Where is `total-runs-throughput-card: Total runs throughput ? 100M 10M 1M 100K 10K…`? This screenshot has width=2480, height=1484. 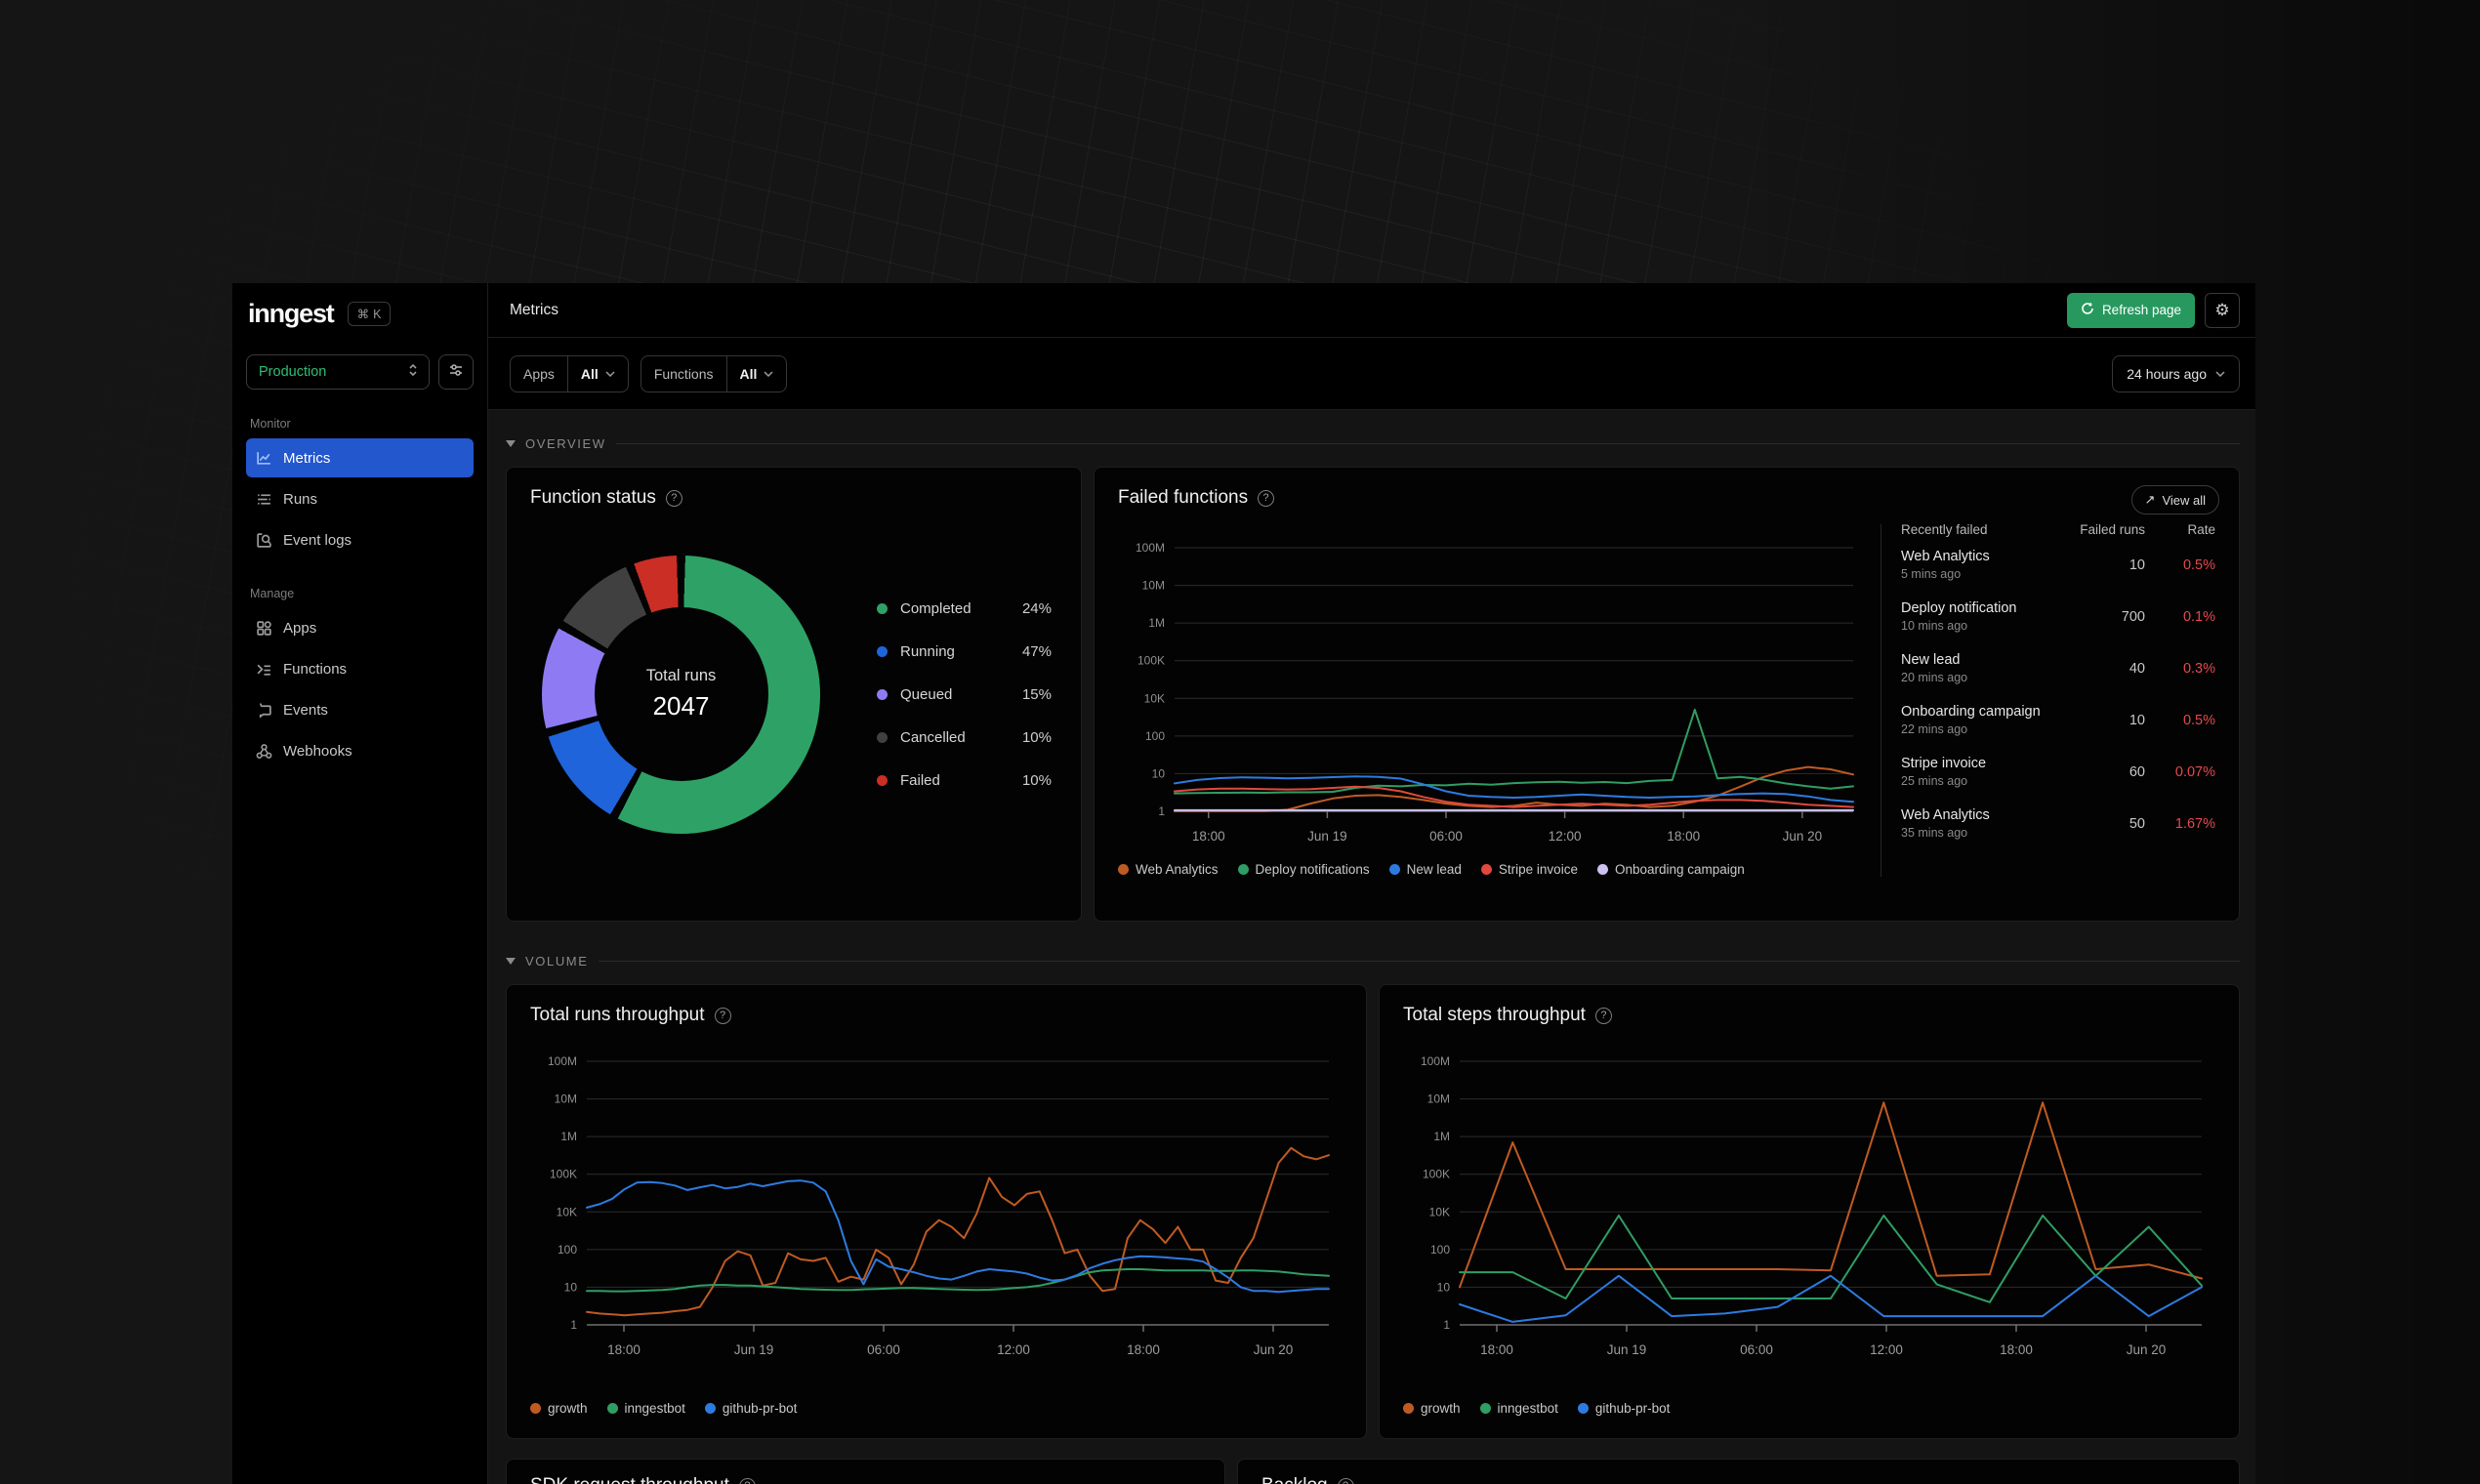 total-runs-throughput-card: Total runs throughput ? 100M 10M 1M 100K 10K… is located at coordinates (936, 1212).